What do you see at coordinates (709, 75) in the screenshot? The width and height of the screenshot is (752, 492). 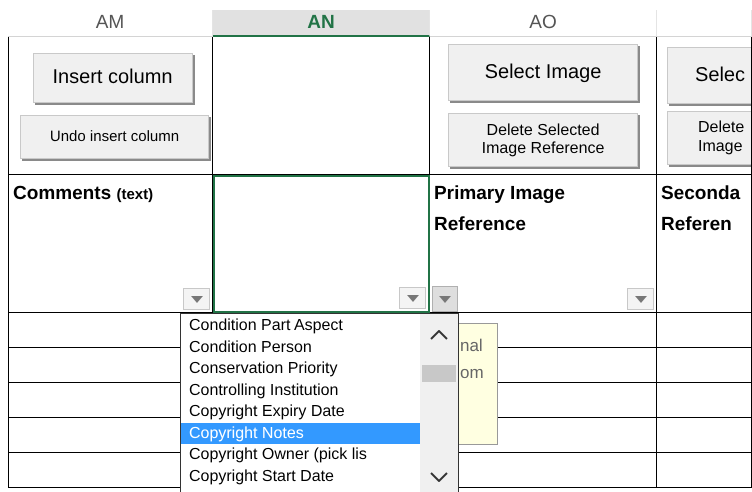 I see `action-button: Selec` at bounding box center [709, 75].